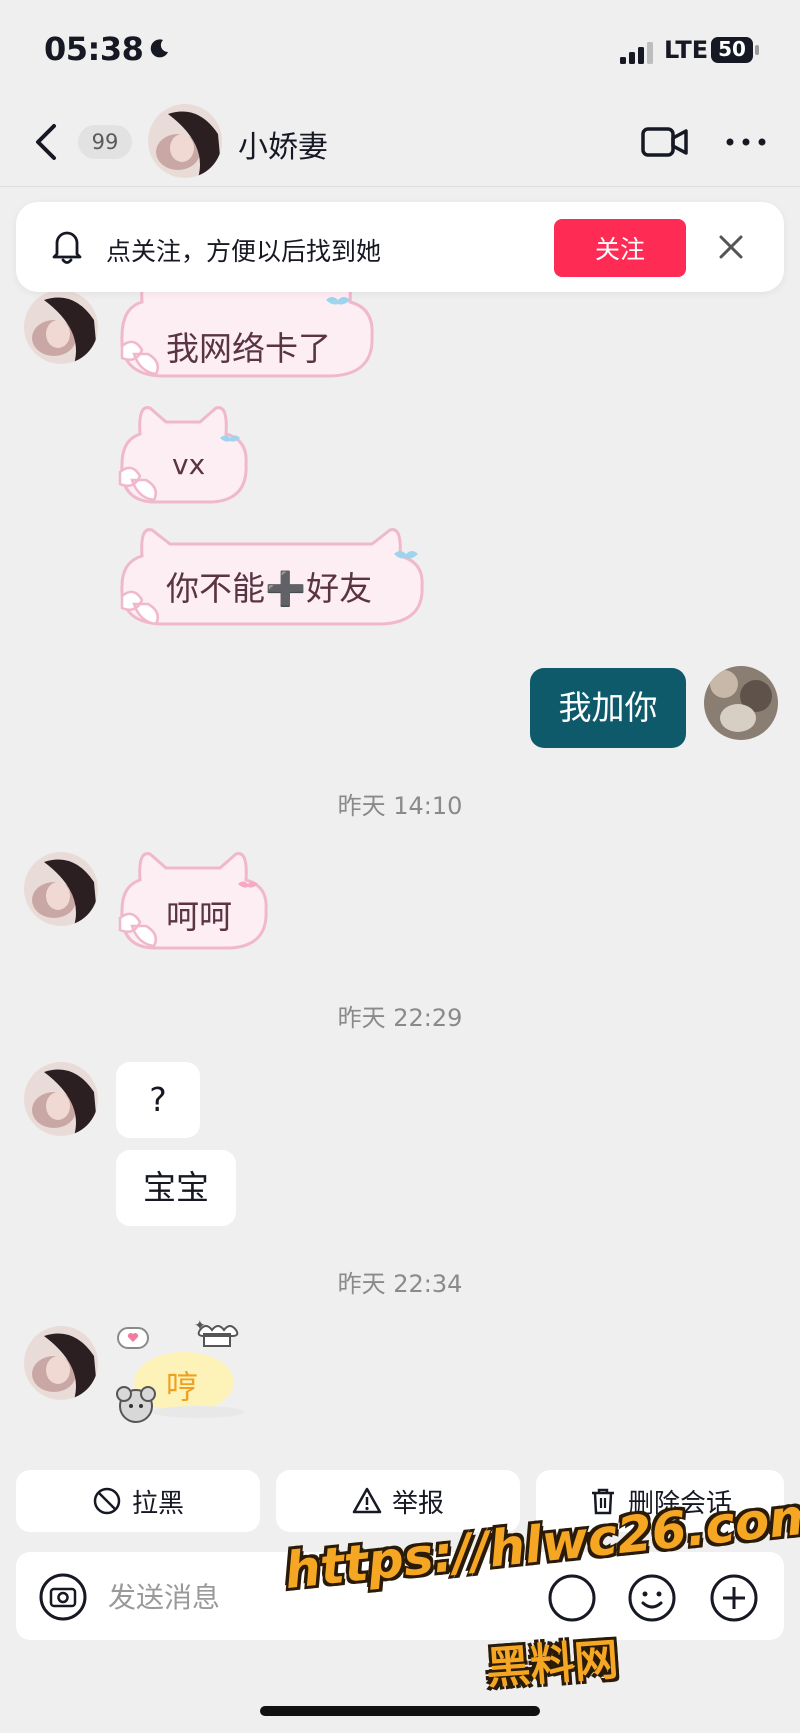 The height and width of the screenshot is (1733, 800). I want to click on moon-icon, so click(159, 48).